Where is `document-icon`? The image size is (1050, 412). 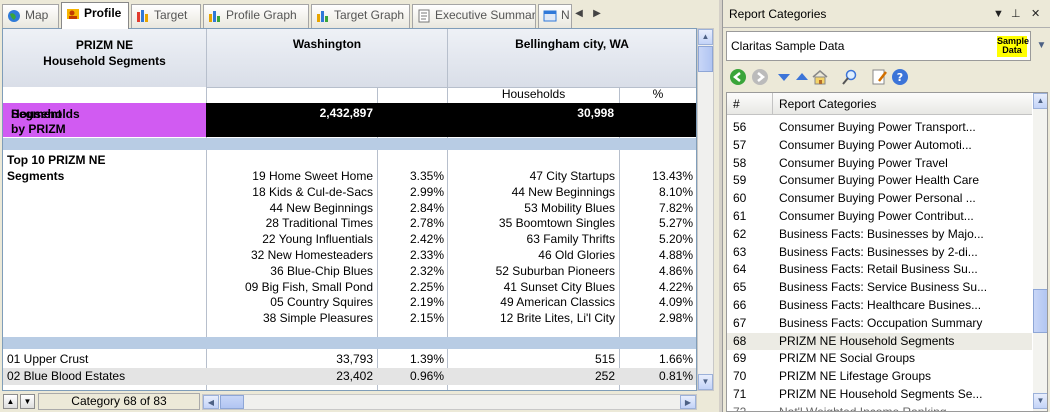 document-icon is located at coordinates (424, 16).